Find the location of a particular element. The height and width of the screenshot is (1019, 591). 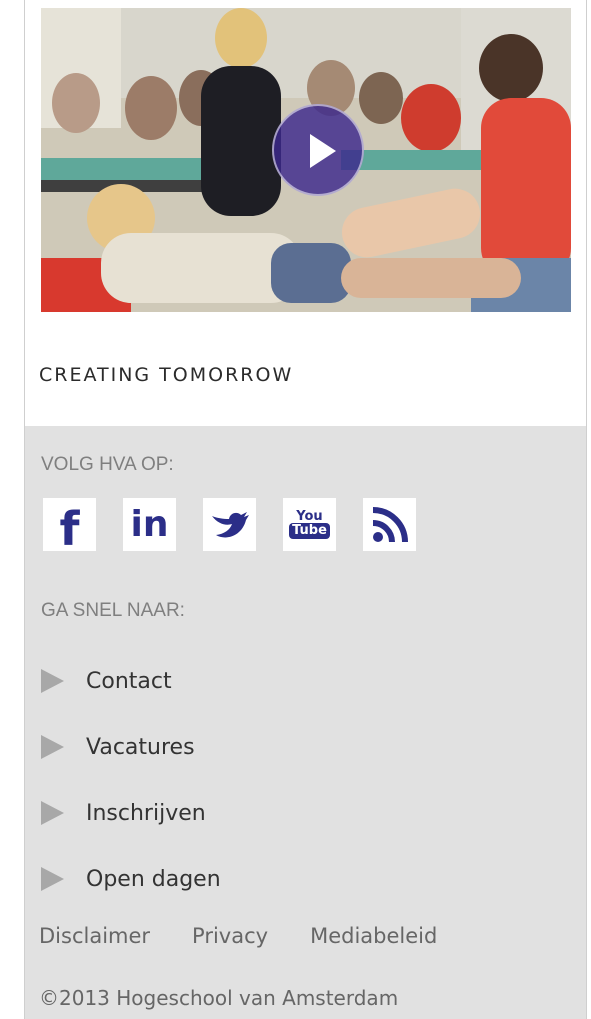

mediabeleid-link: Mediabeleid is located at coordinates (373, 936).